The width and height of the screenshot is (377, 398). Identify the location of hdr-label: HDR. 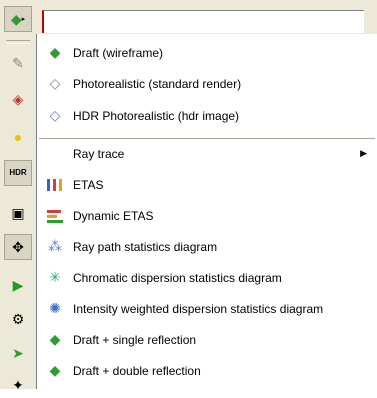
(18, 172).